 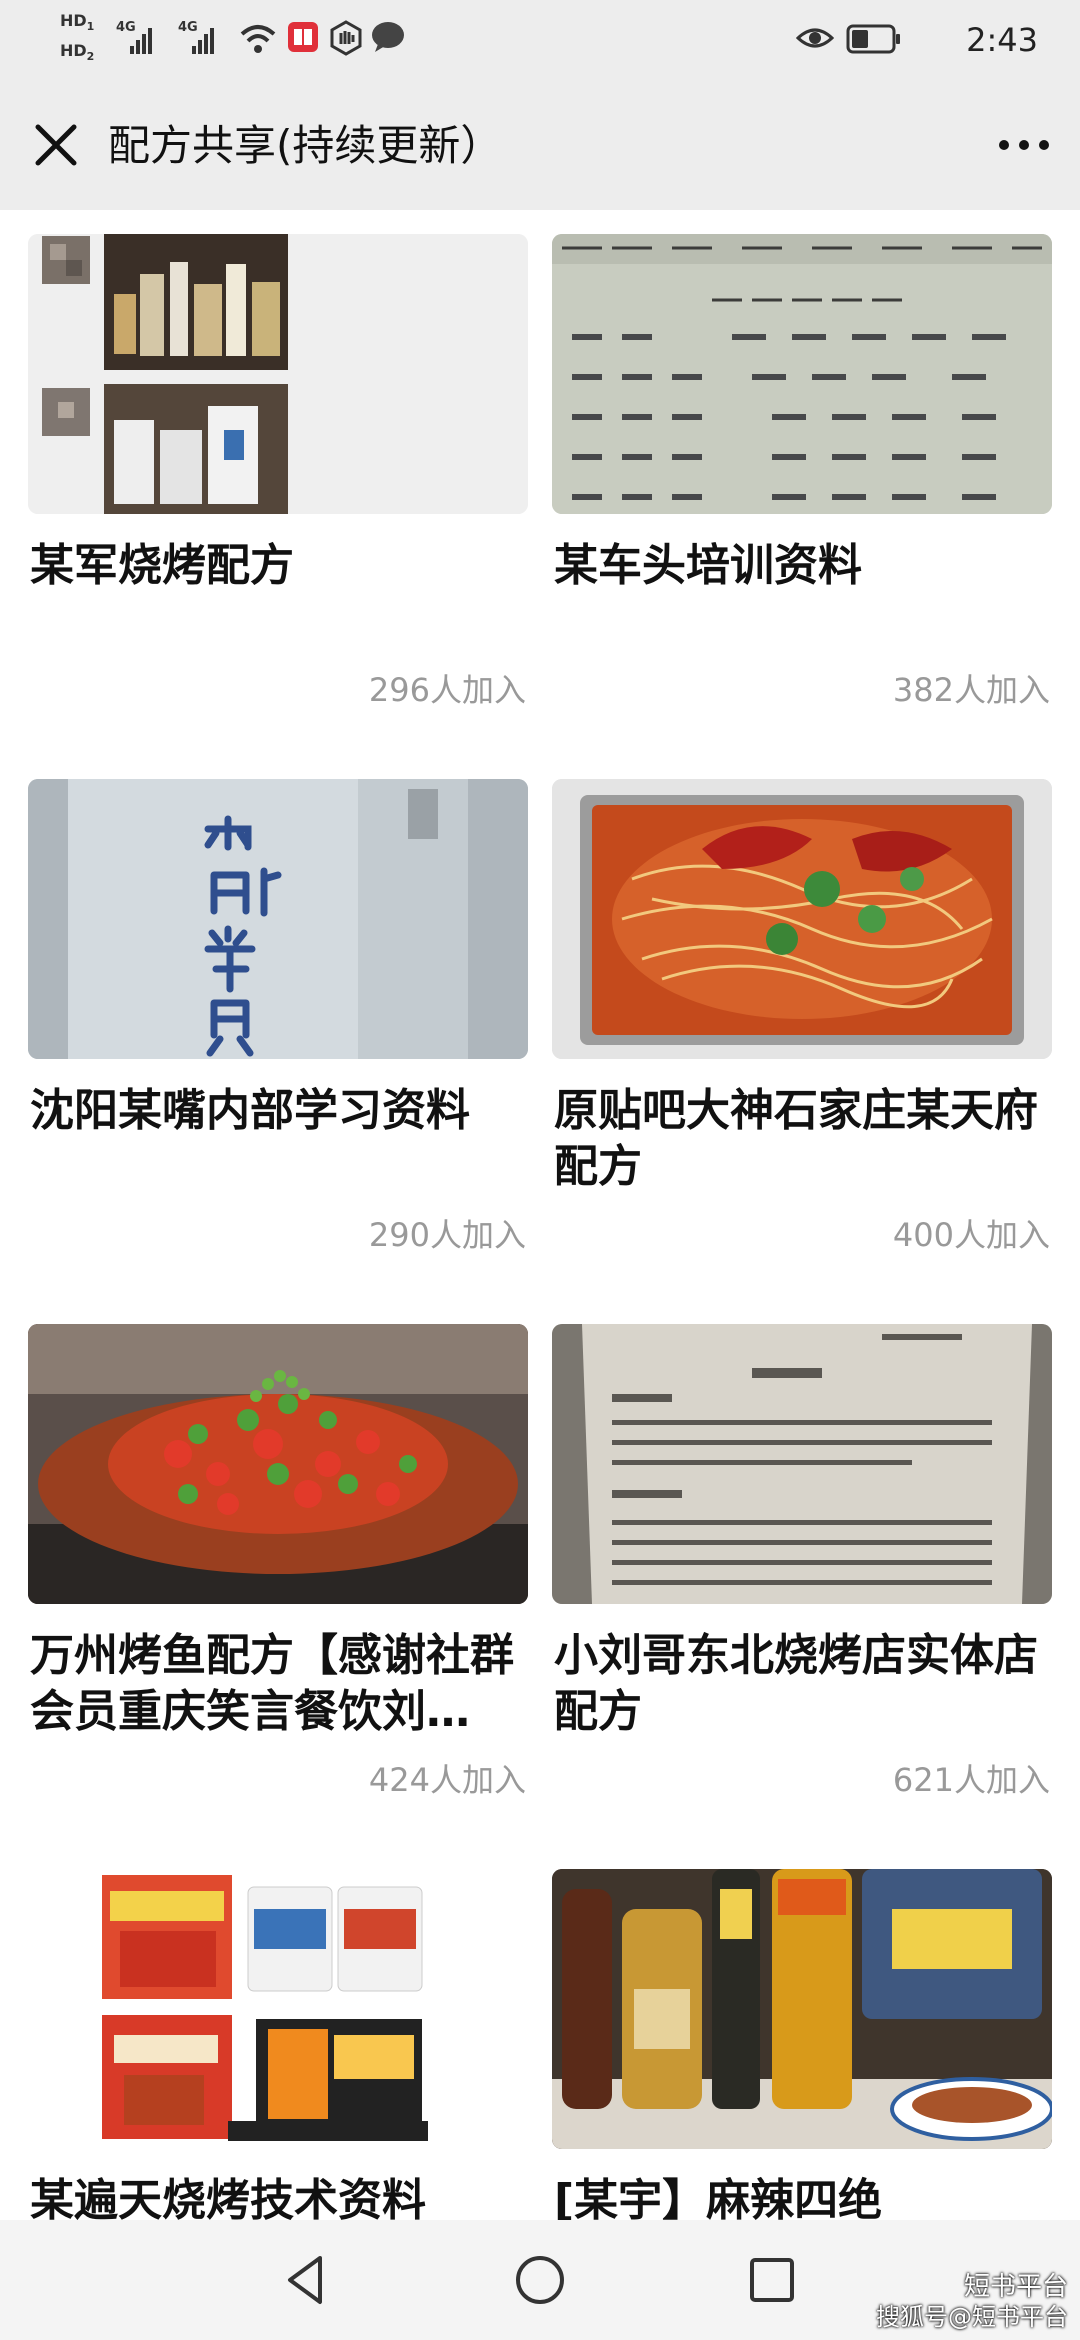 I want to click on watermark-line-2: 搜狐号@短书平台, so click(x=972, y=2317).